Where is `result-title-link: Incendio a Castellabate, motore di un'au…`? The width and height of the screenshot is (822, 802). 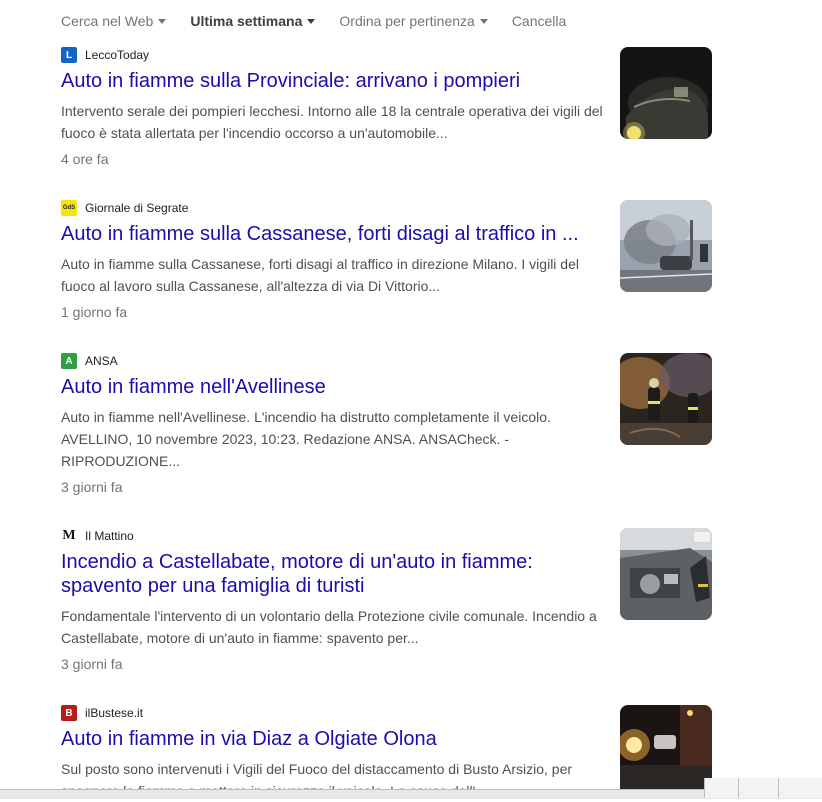 result-title-link: Incendio a Castellabate, motore di un'au… is located at coordinates (333, 574).